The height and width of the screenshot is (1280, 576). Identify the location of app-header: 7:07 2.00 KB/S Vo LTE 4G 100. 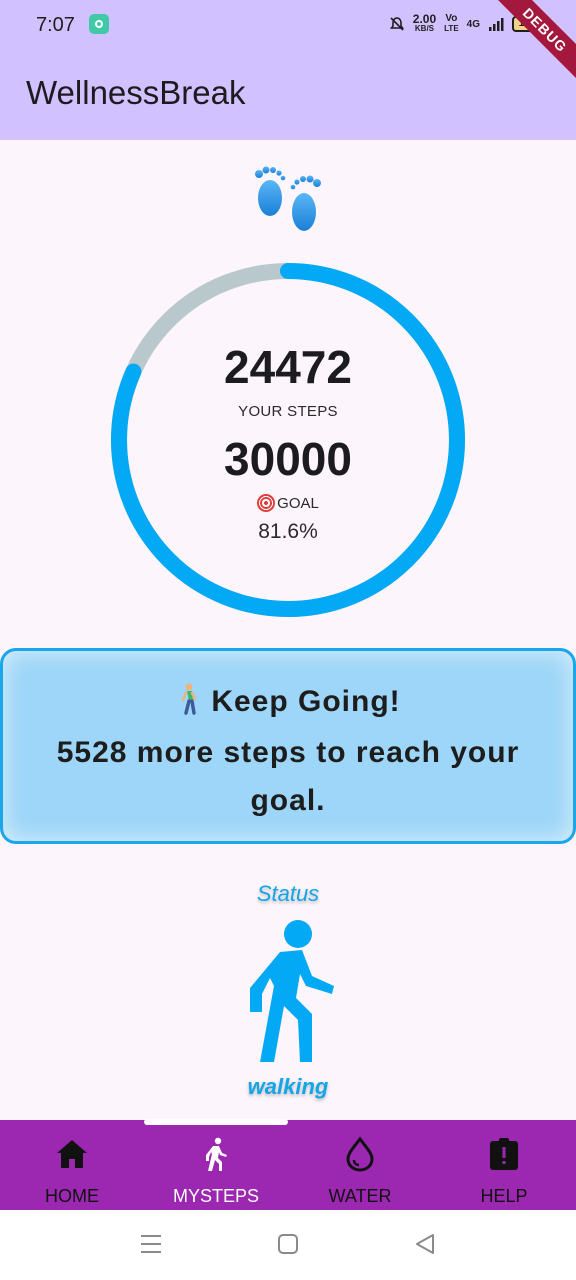
(288, 70).